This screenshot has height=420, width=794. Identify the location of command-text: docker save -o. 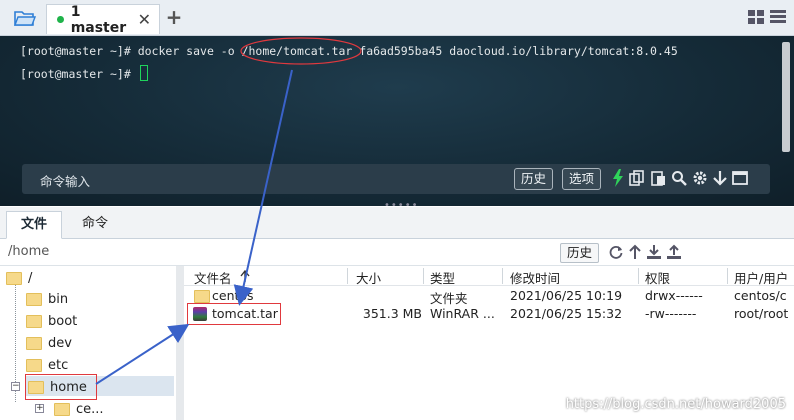
(189, 51).